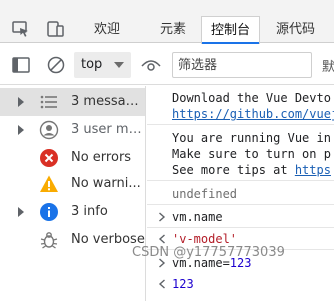  I want to click on console-output-number: 123, so click(183, 284).